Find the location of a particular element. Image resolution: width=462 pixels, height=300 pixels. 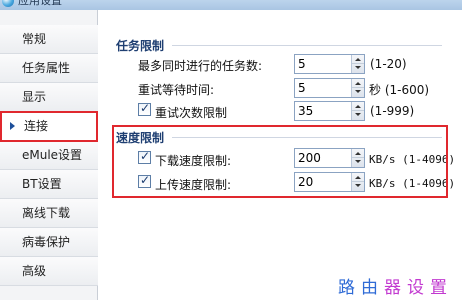

upload-limit-label: 上传速度限制: is located at coordinates (193, 185).